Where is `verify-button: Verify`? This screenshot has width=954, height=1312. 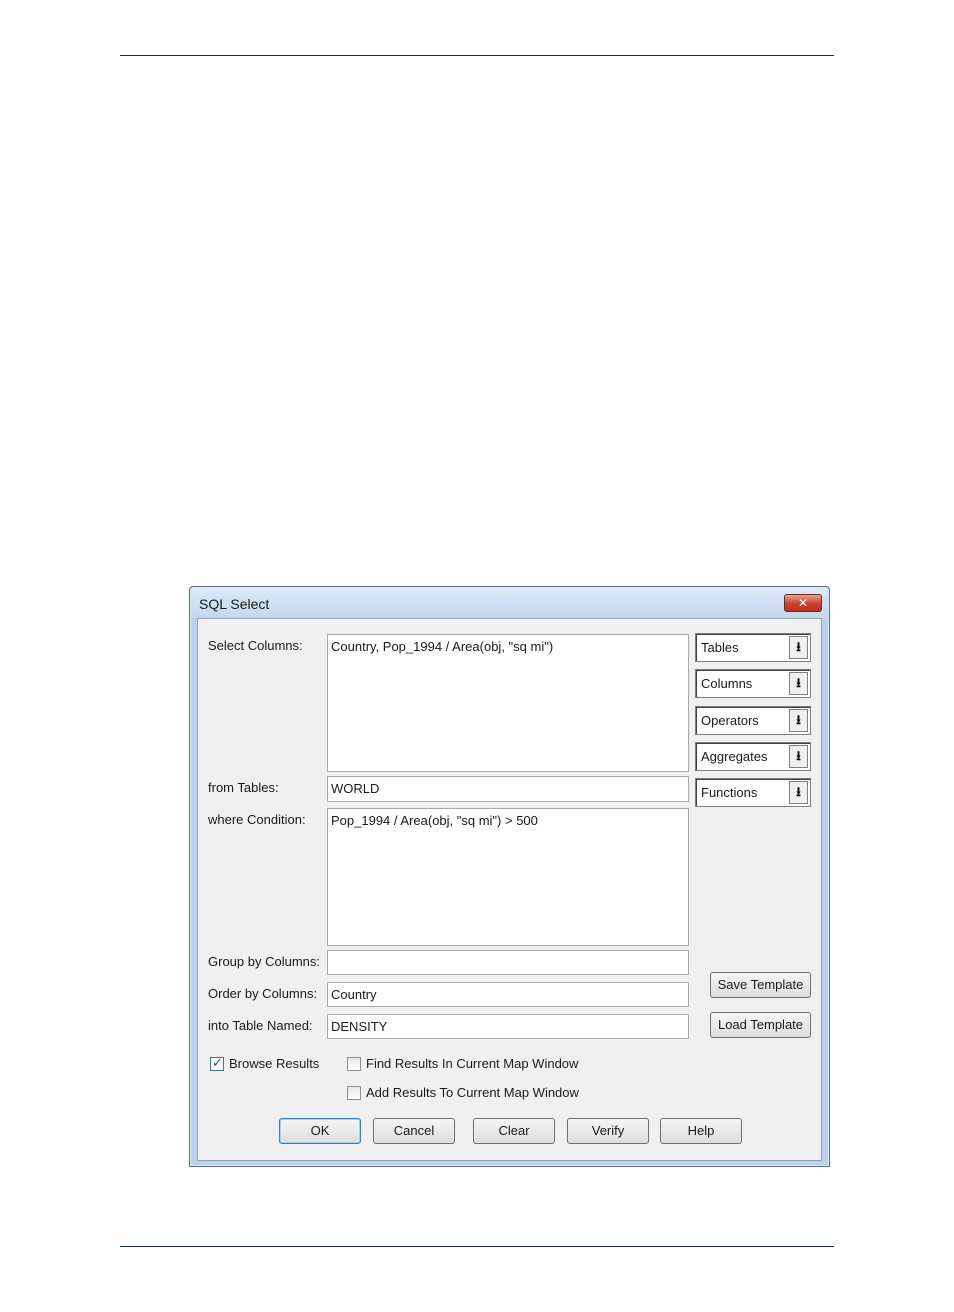
verify-button: Verify is located at coordinates (608, 1131).